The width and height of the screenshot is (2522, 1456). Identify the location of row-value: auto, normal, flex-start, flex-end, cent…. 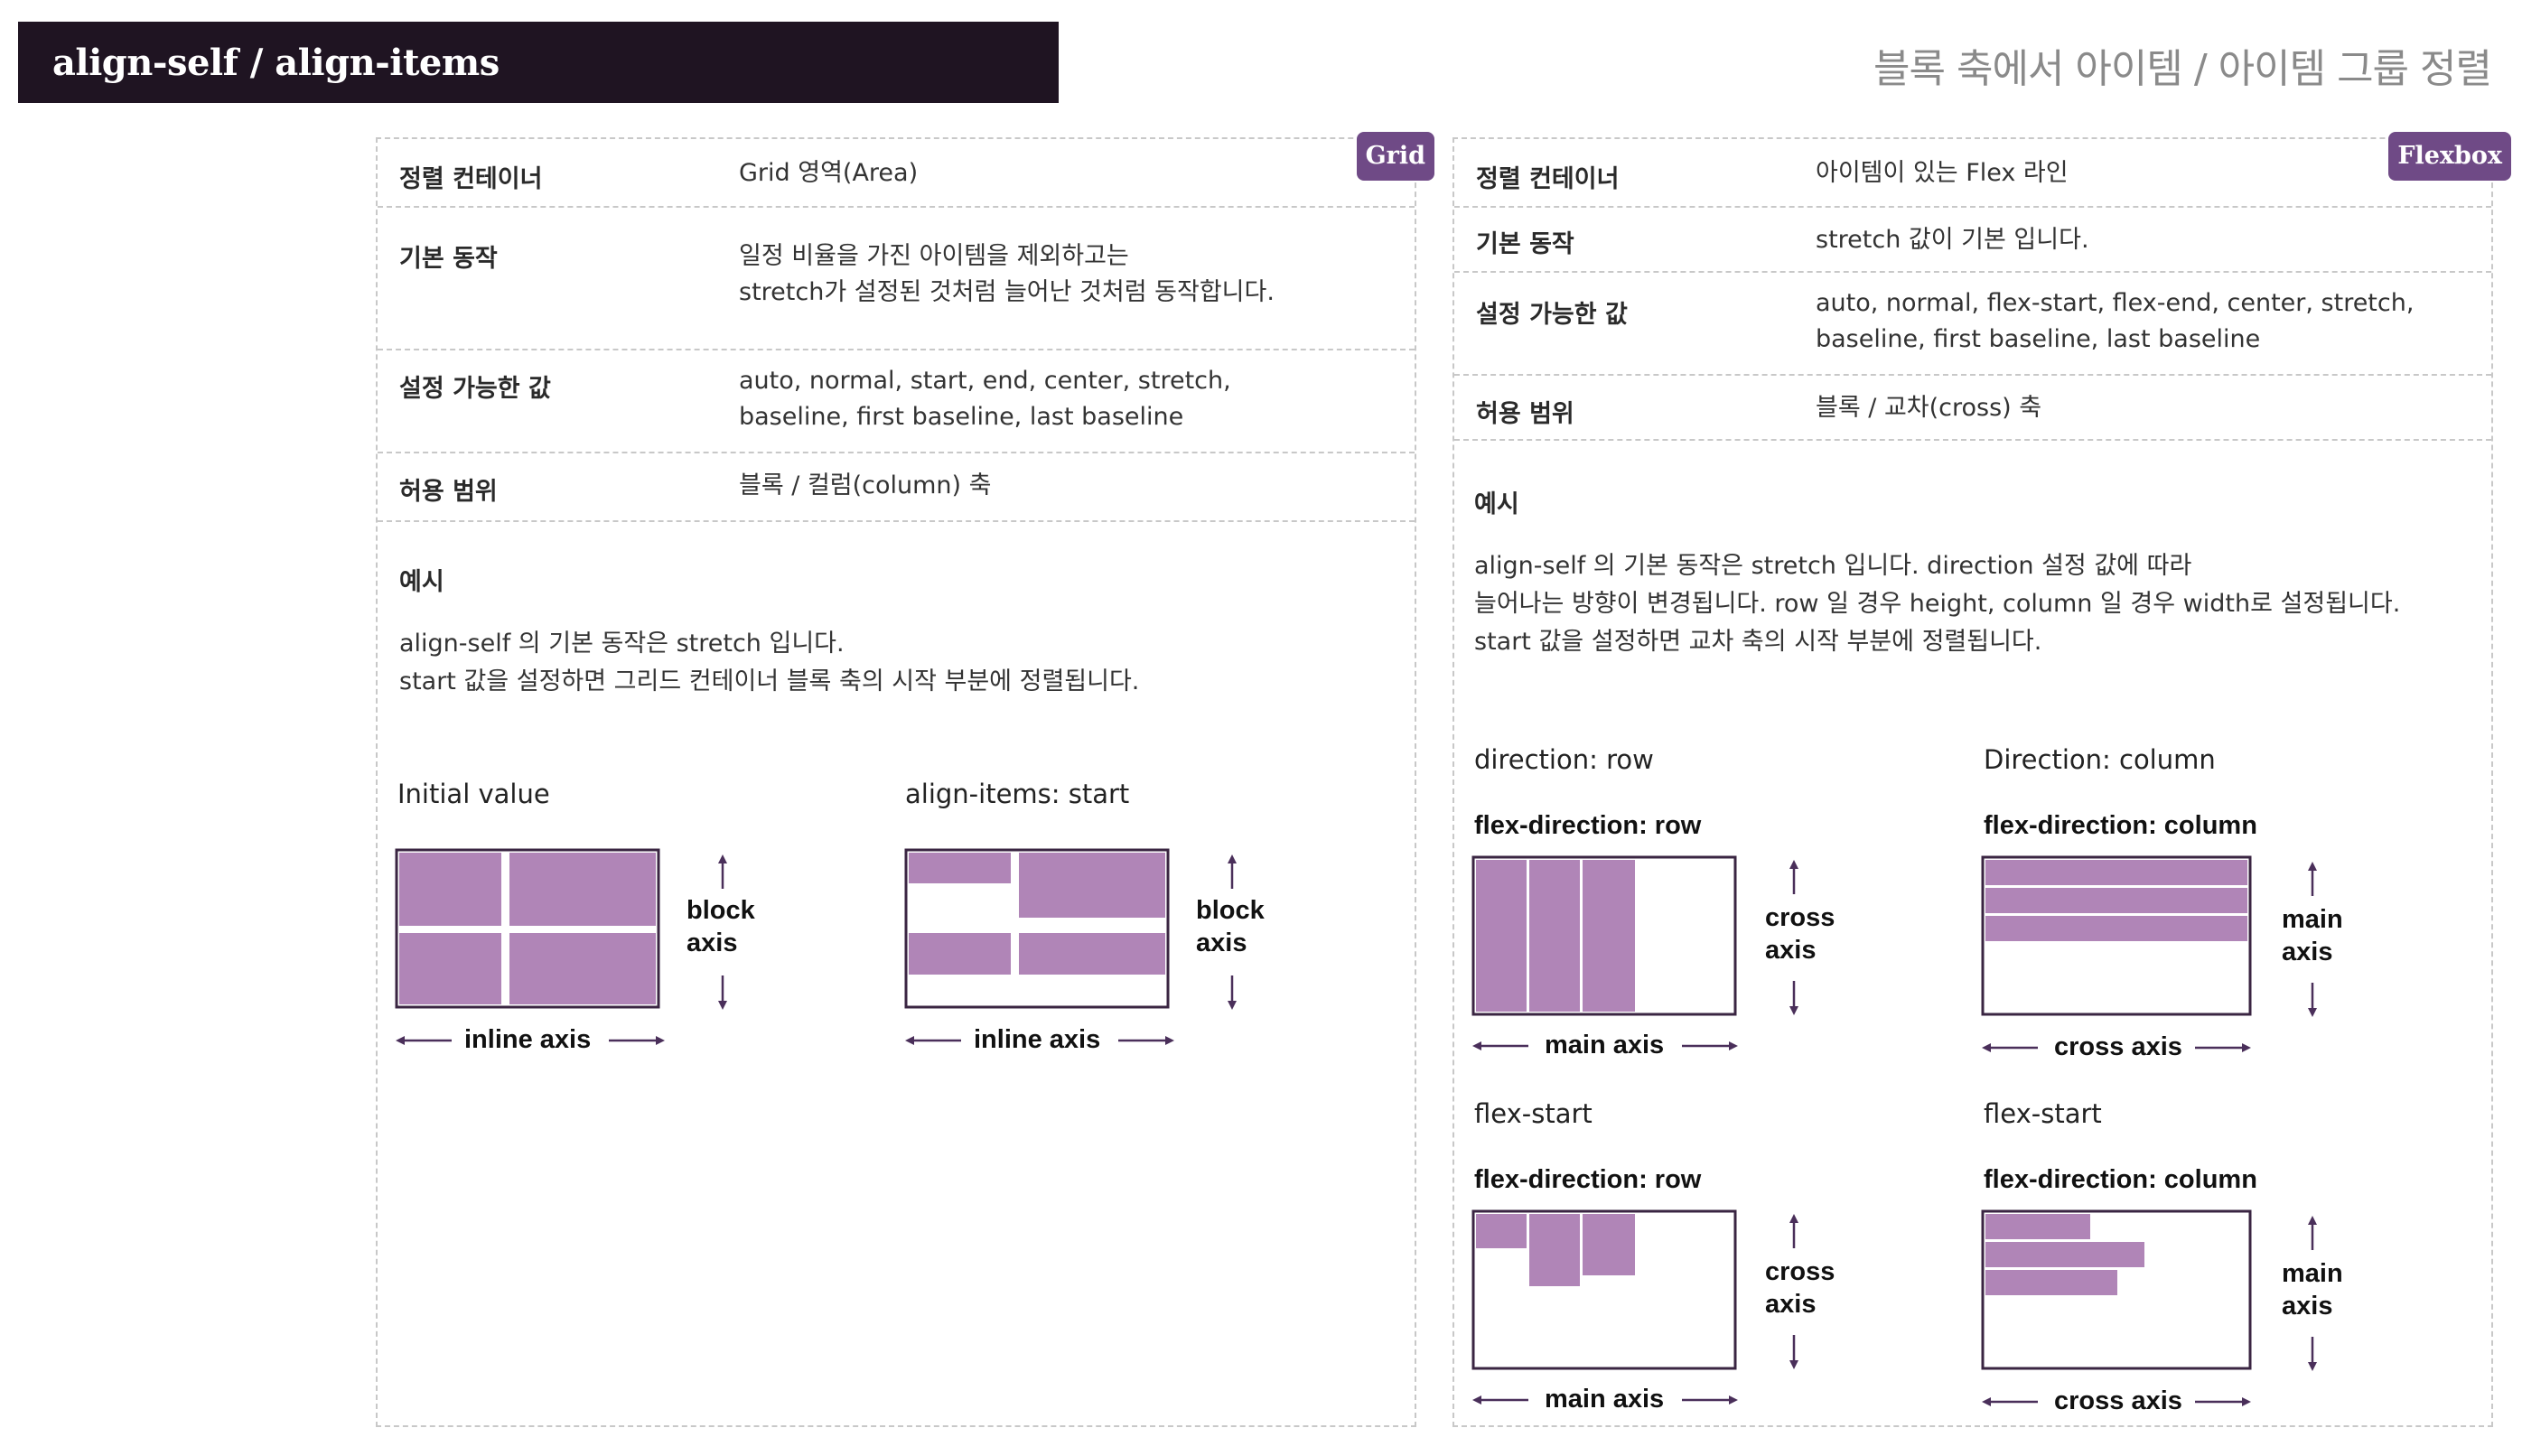
(2115, 321).